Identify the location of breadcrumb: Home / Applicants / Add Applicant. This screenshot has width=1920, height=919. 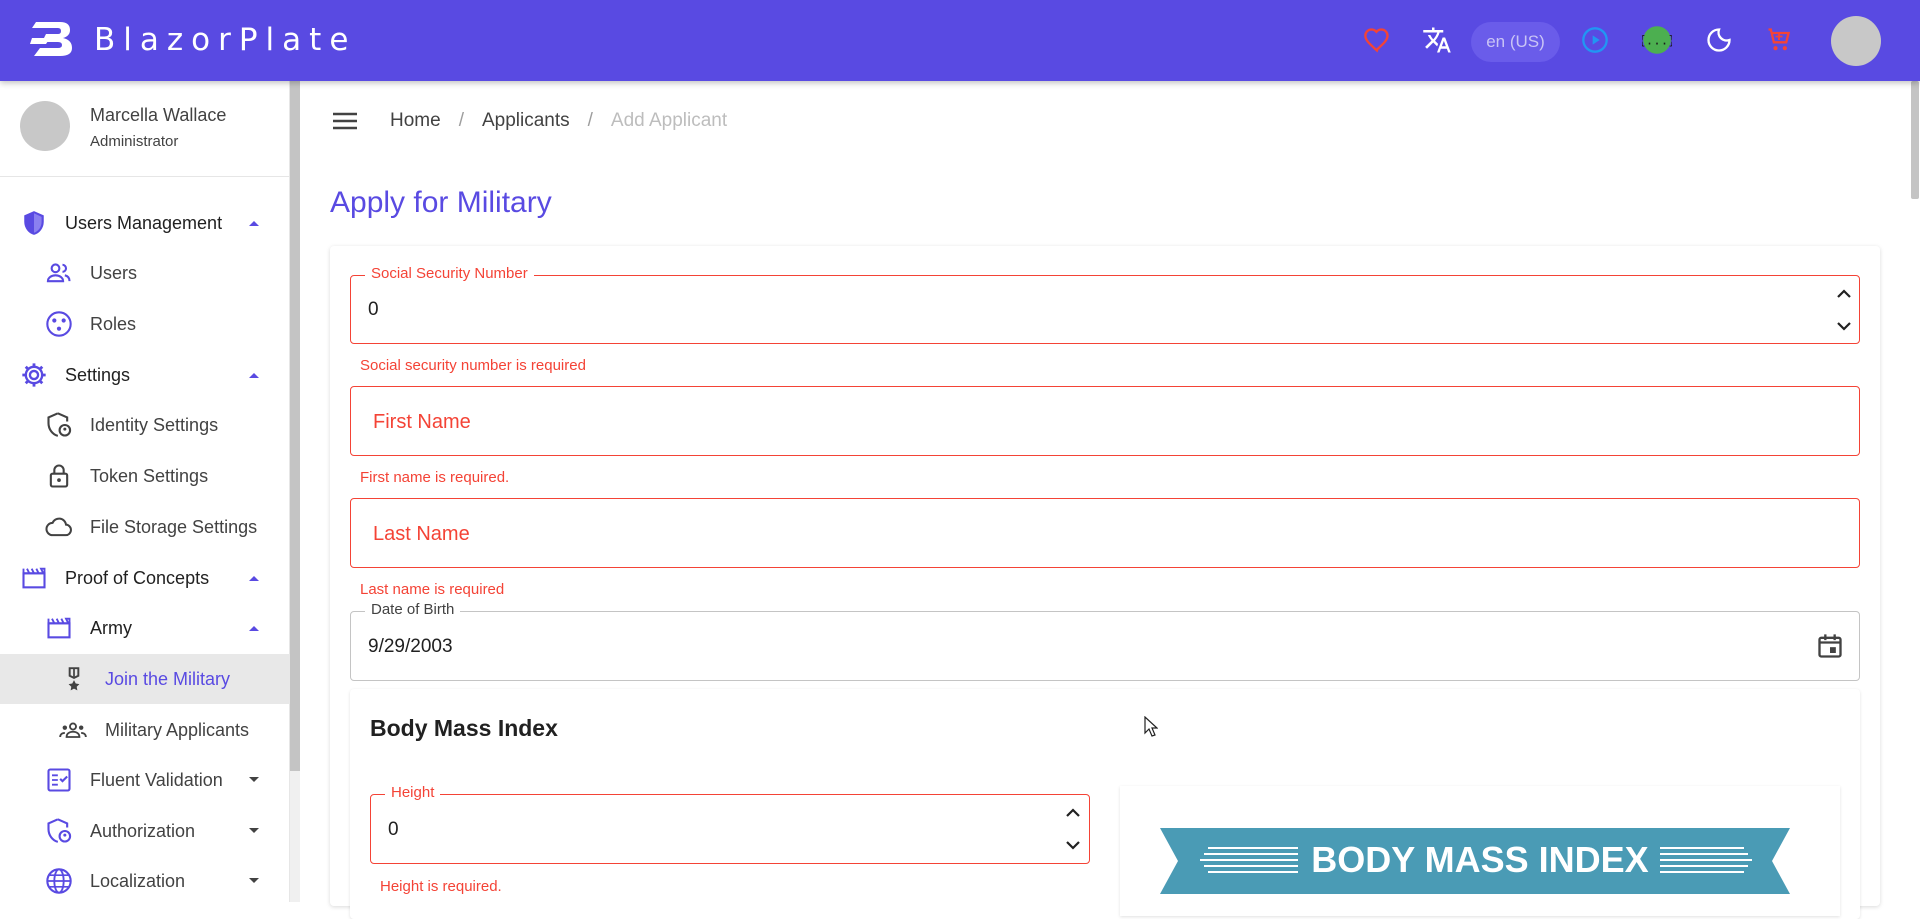
(558, 121).